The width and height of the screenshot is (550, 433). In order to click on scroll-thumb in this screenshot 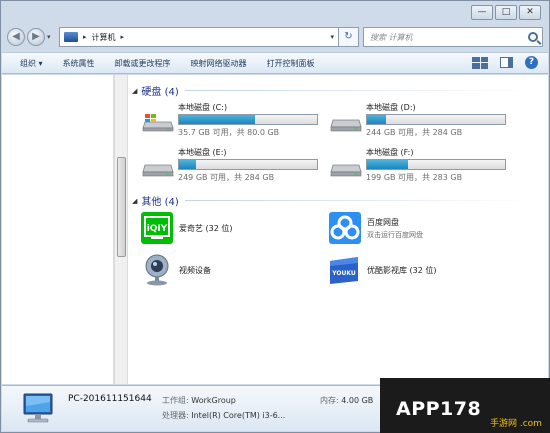, I will do `click(121, 207)`.